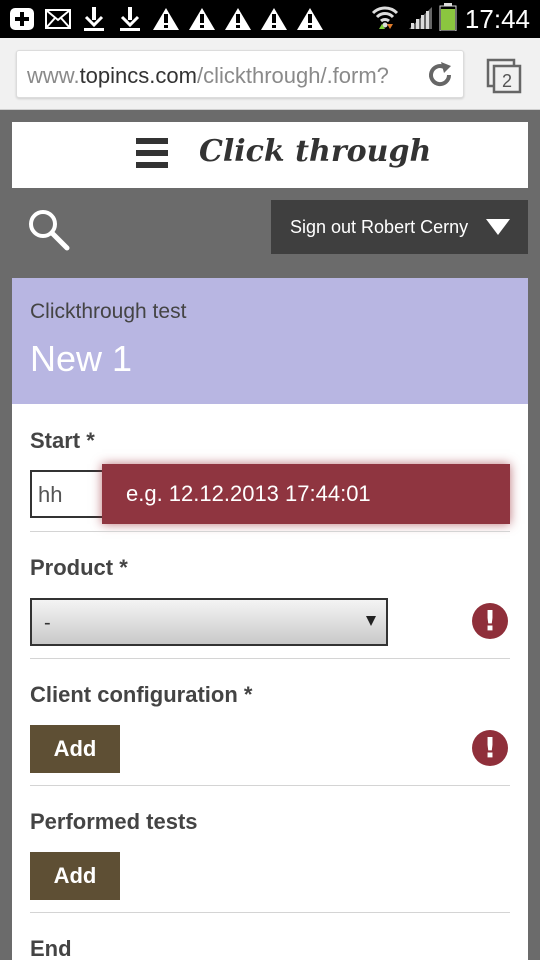 The height and width of the screenshot is (960, 540). What do you see at coordinates (379, 227) in the screenshot?
I see `sign-out-label: Sign out Robert Cerny` at bounding box center [379, 227].